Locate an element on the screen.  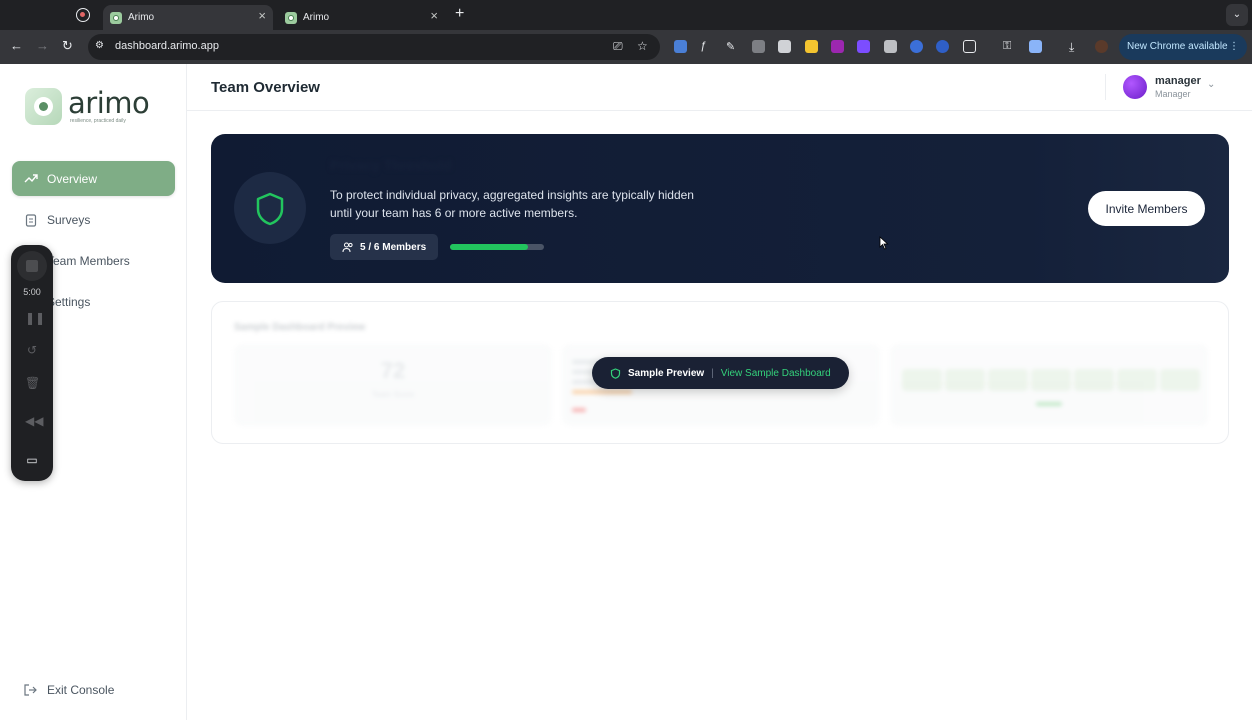
back-icon: ← is located at coordinates (16, 45).